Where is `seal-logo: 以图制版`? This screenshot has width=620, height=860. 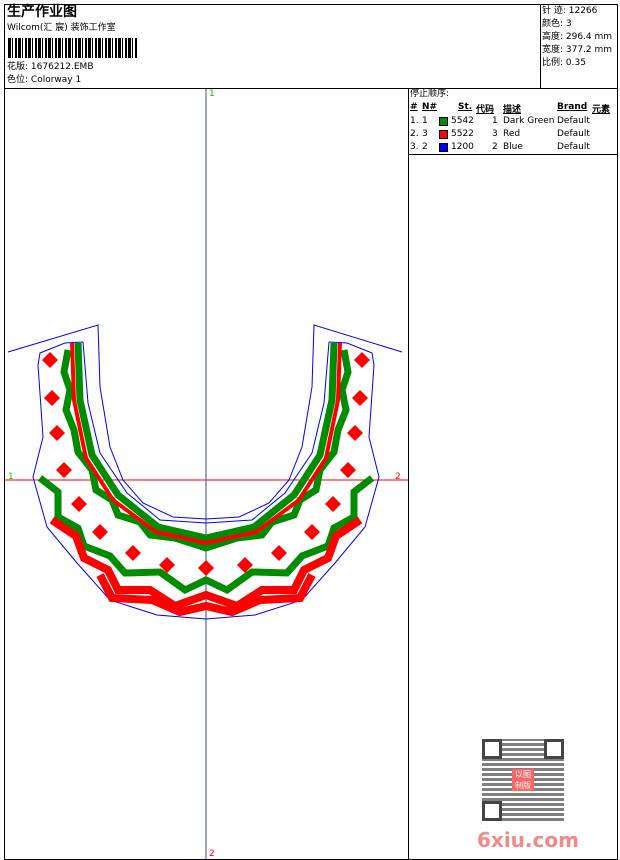
seal-logo: 以图制版 is located at coordinates (523, 780).